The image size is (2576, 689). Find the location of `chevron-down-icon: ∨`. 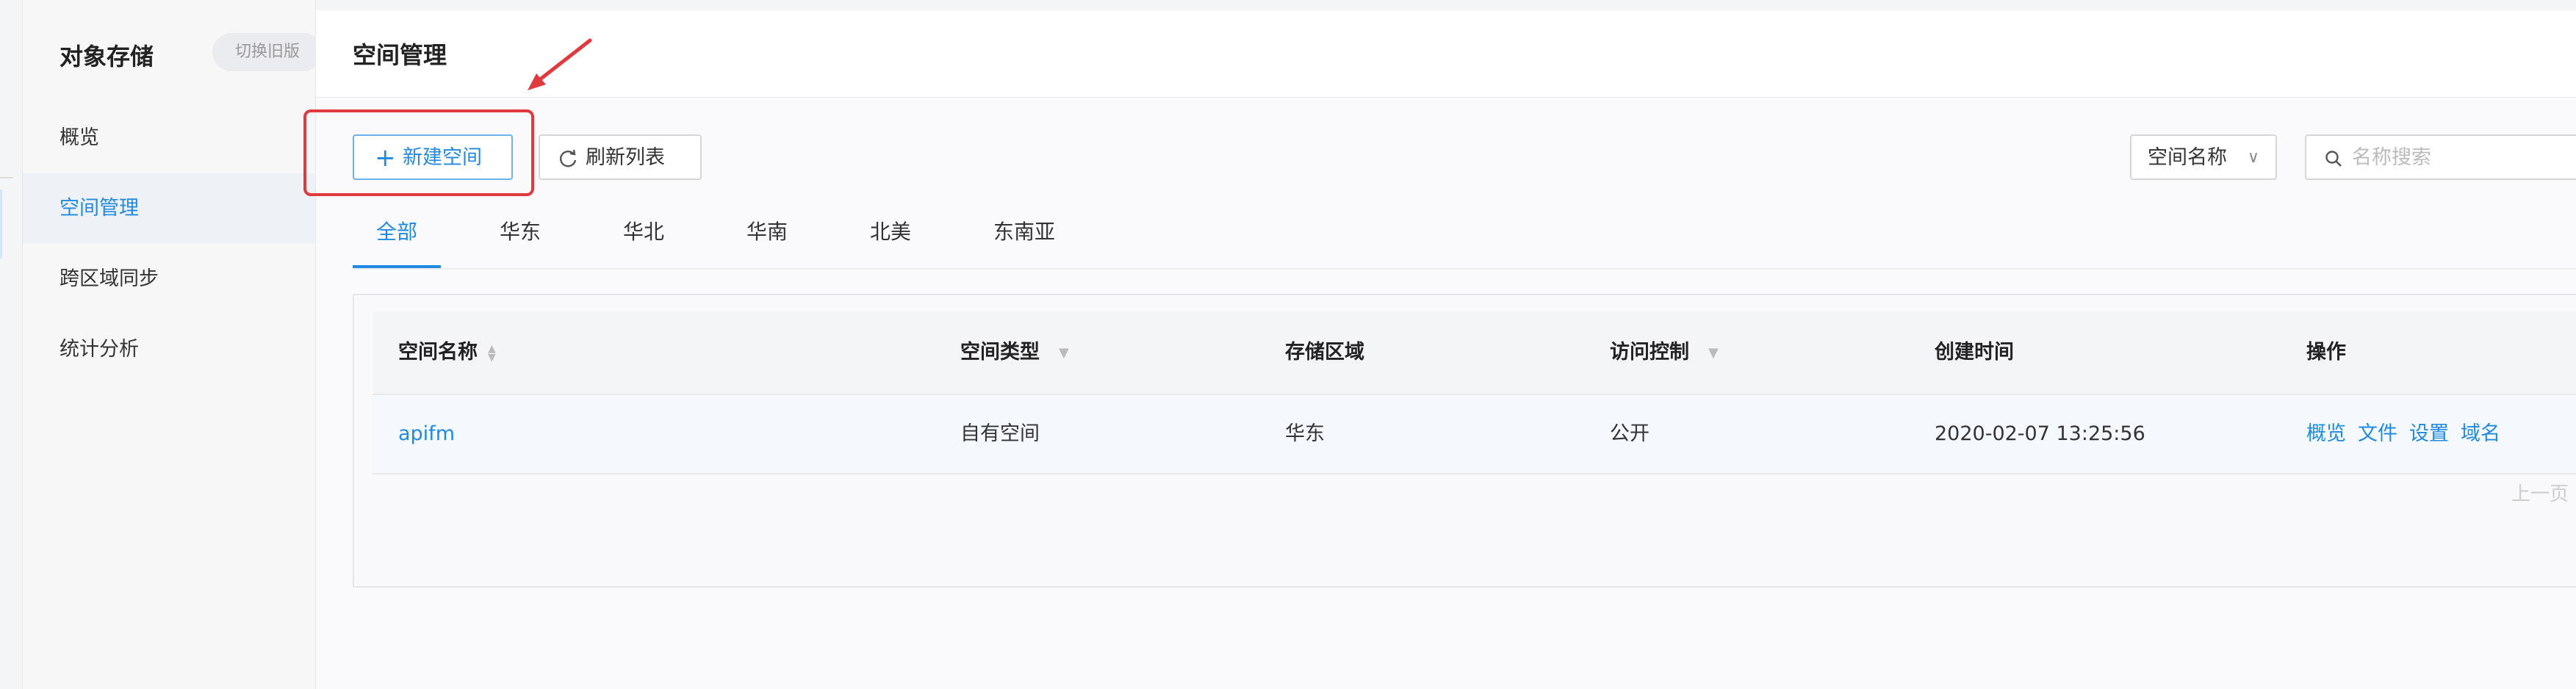

chevron-down-icon: ∨ is located at coordinates (2253, 157).